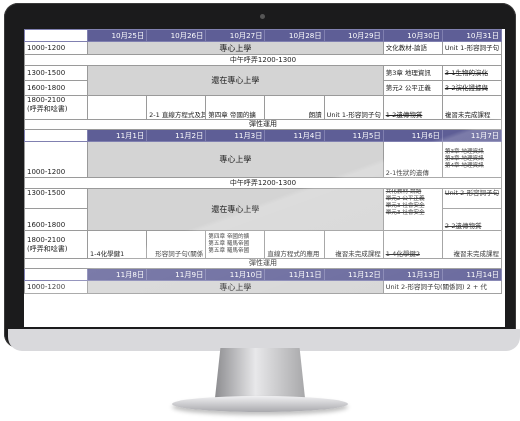 The width and height of the screenshot is (520, 421). What do you see at coordinates (262, 16) in the screenshot?
I see `camera-icon` at bounding box center [262, 16].